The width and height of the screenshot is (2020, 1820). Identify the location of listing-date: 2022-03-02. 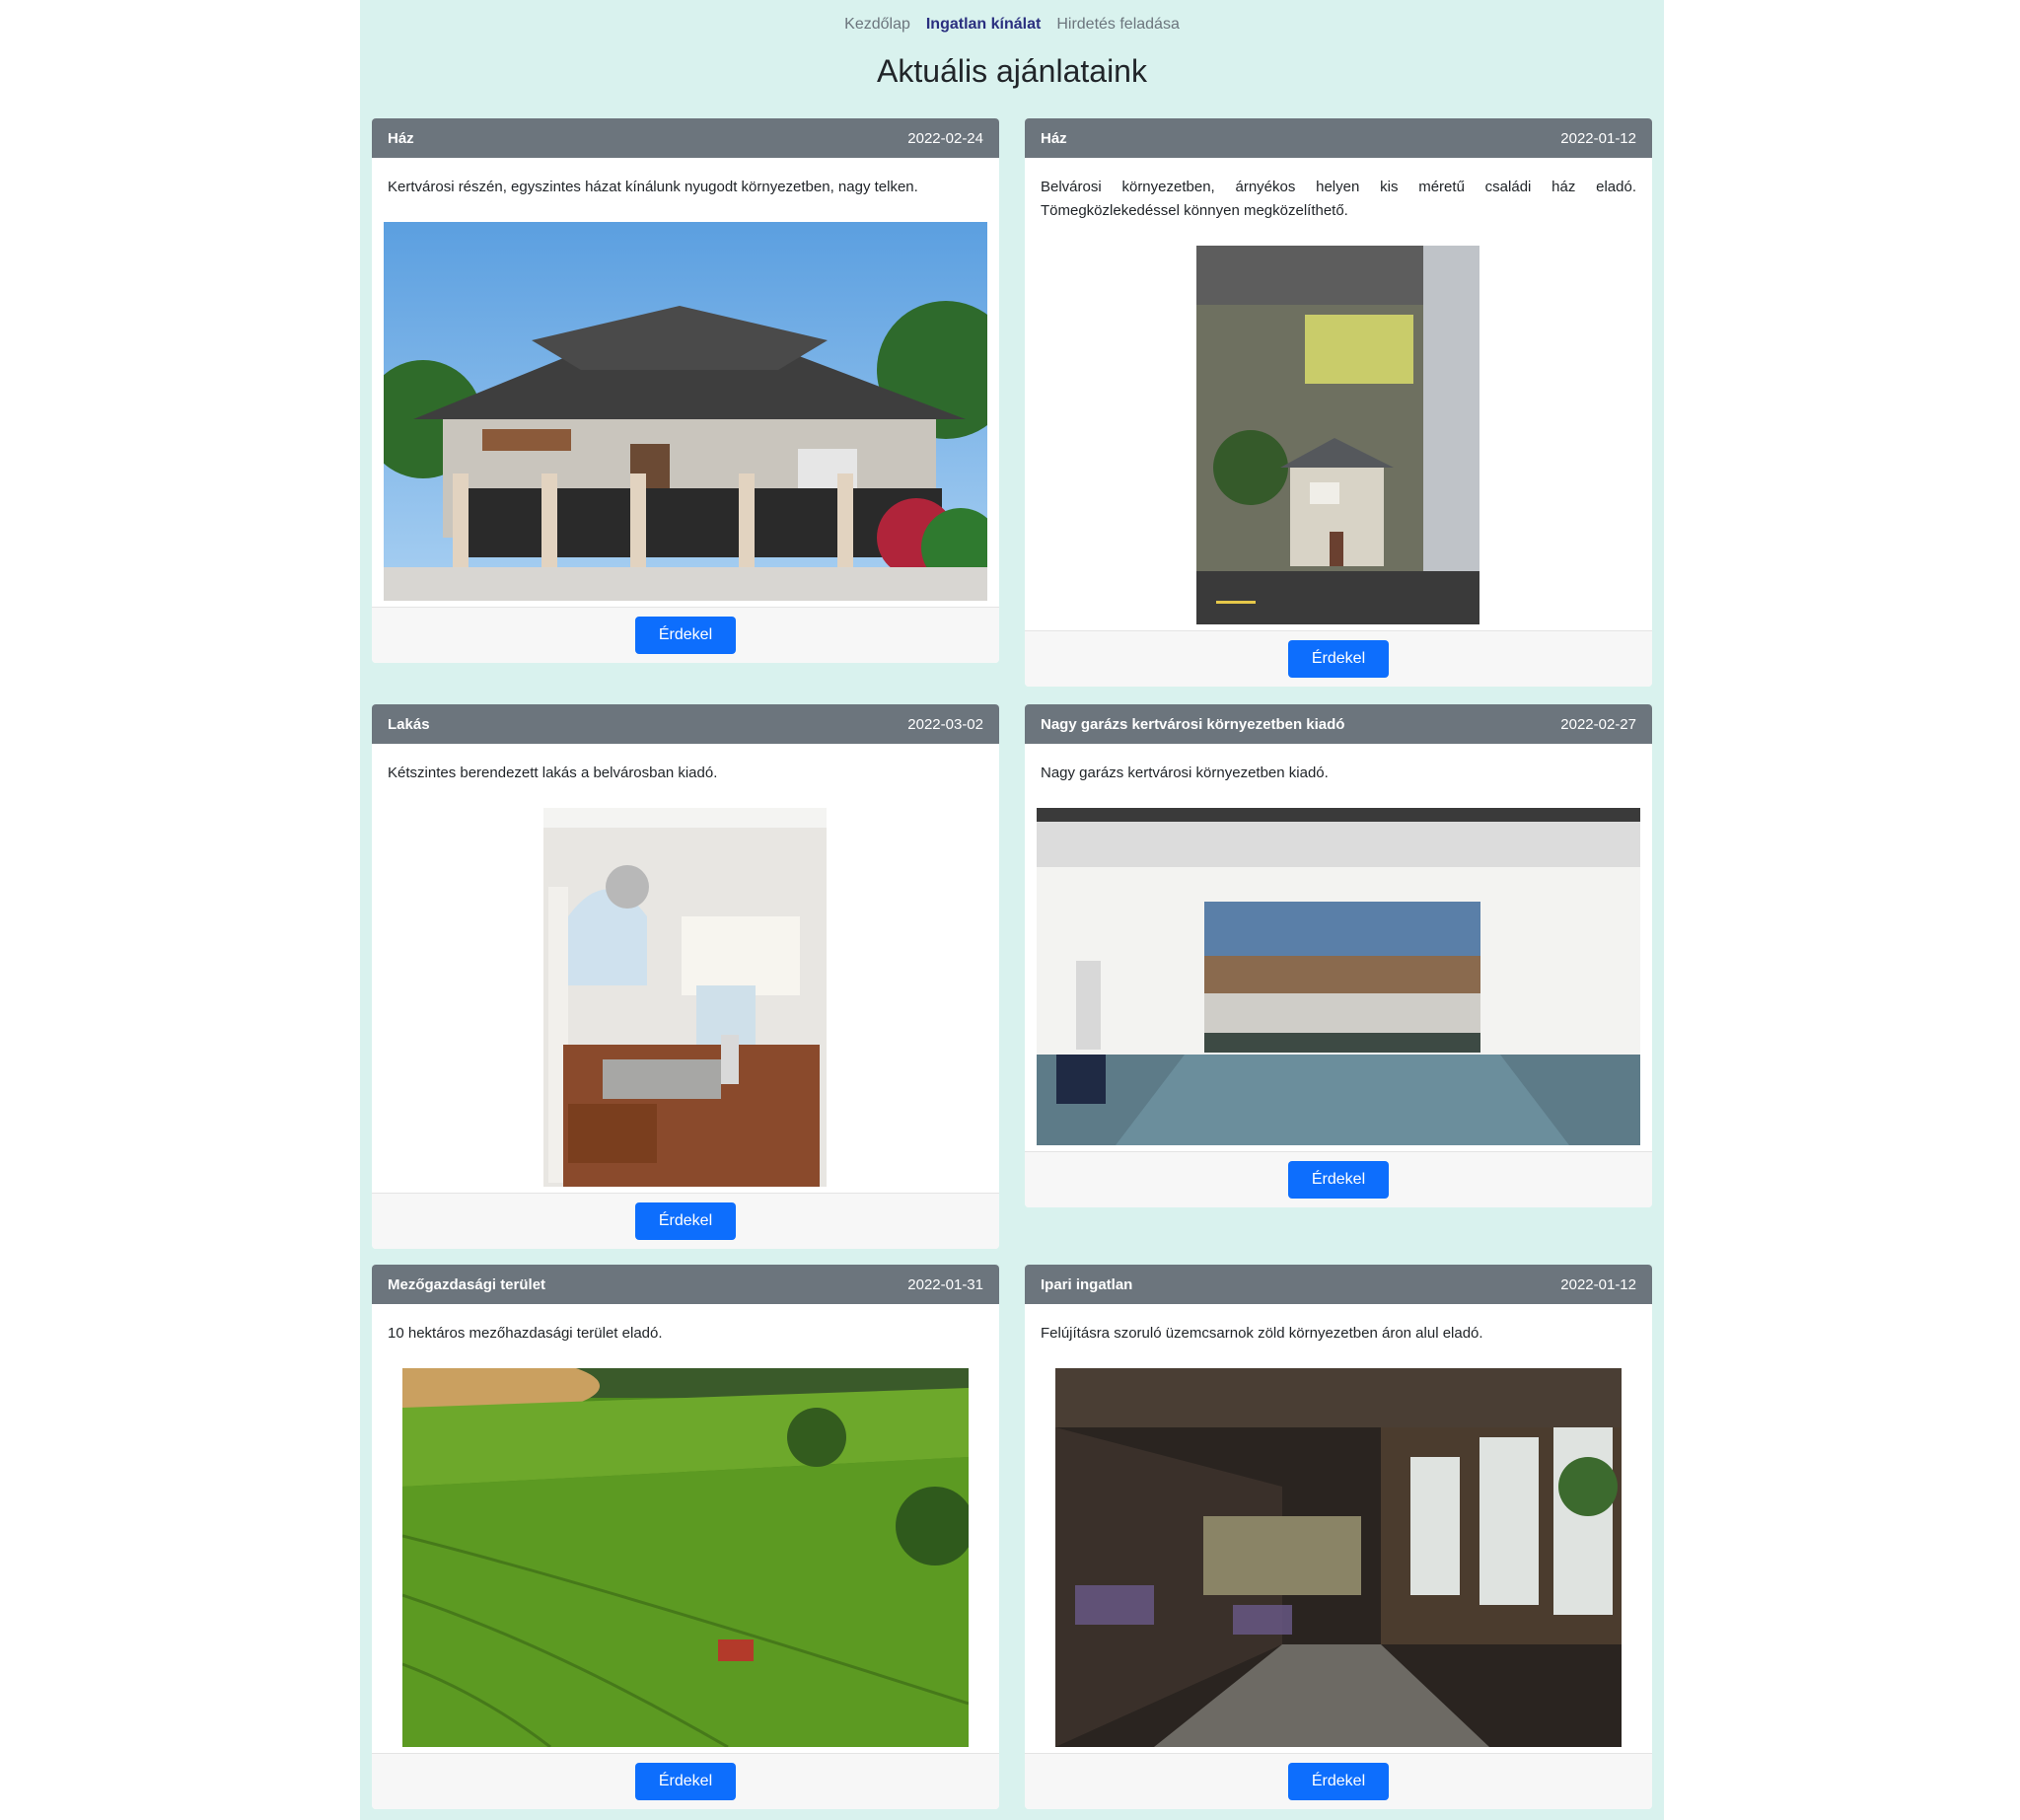
(945, 724).